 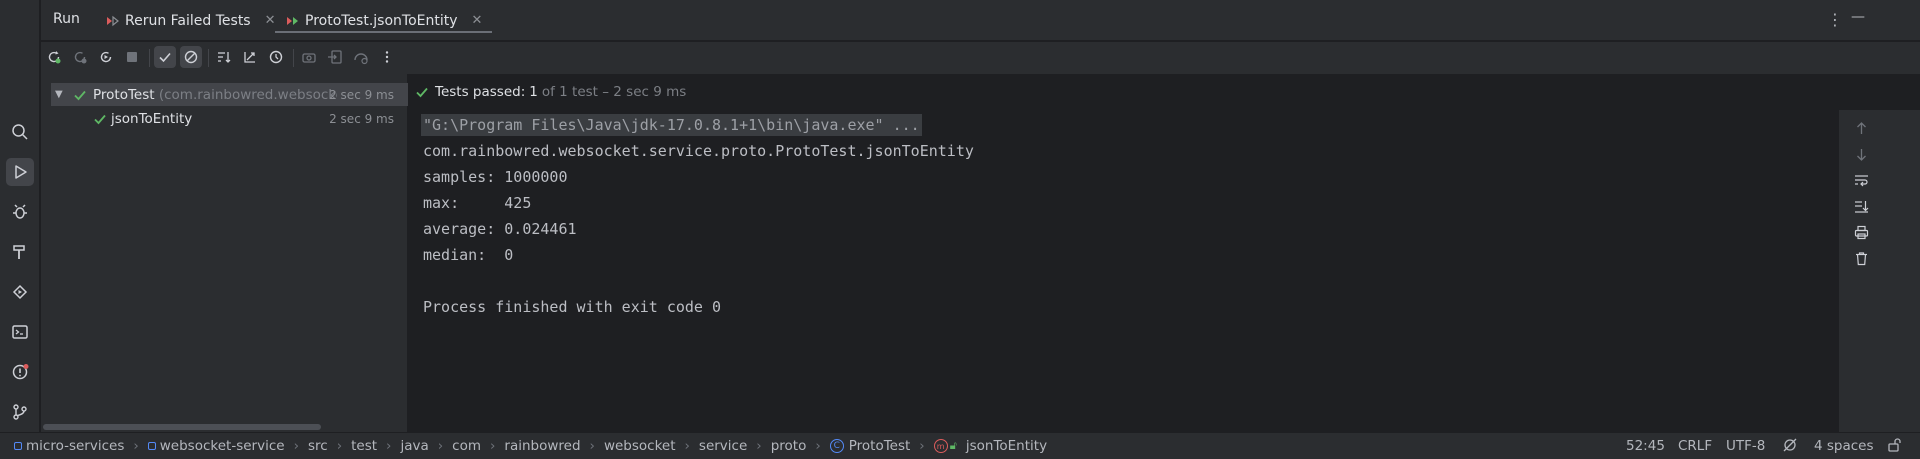 What do you see at coordinates (361, 94) in the screenshot?
I see `test-duration: 2 sec 9 ms` at bounding box center [361, 94].